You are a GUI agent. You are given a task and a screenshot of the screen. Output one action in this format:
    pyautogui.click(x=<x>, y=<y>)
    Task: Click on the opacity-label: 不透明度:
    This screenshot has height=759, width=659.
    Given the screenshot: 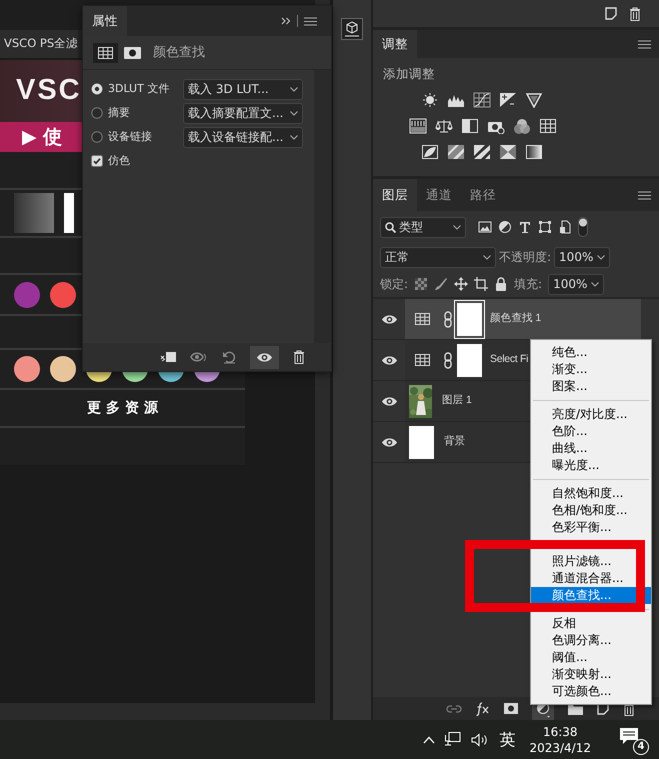 What is the action you would take?
    pyautogui.click(x=525, y=257)
    